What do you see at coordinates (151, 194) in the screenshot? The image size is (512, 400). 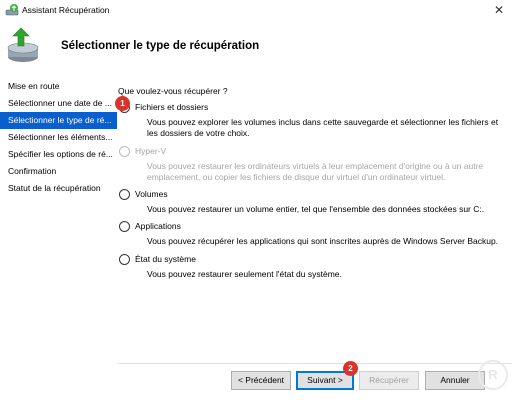 I see `volumes-label: Volumes` at bounding box center [151, 194].